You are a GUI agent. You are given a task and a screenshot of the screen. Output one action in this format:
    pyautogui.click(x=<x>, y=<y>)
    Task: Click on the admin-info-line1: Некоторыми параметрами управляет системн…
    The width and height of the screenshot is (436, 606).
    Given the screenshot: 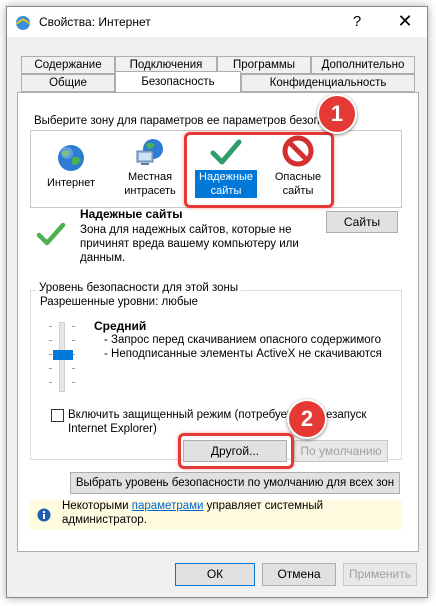 What is the action you would take?
    pyautogui.click(x=192, y=506)
    